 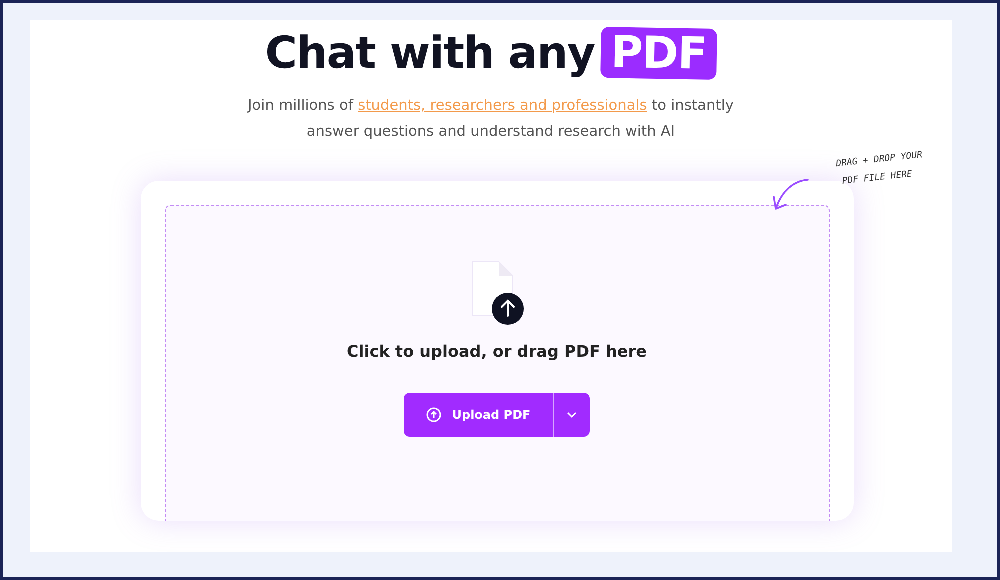 What do you see at coordinates (479, 415) in the screenshot?
I see `upload-pdf-button: Upload PDF` at bounding box center [479, 415].